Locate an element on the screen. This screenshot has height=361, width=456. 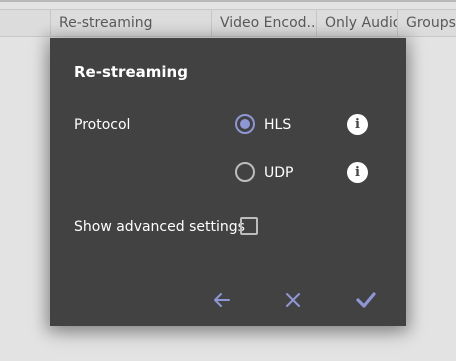
dialog-title: Re-streaming is located at coordinates (131, 72).